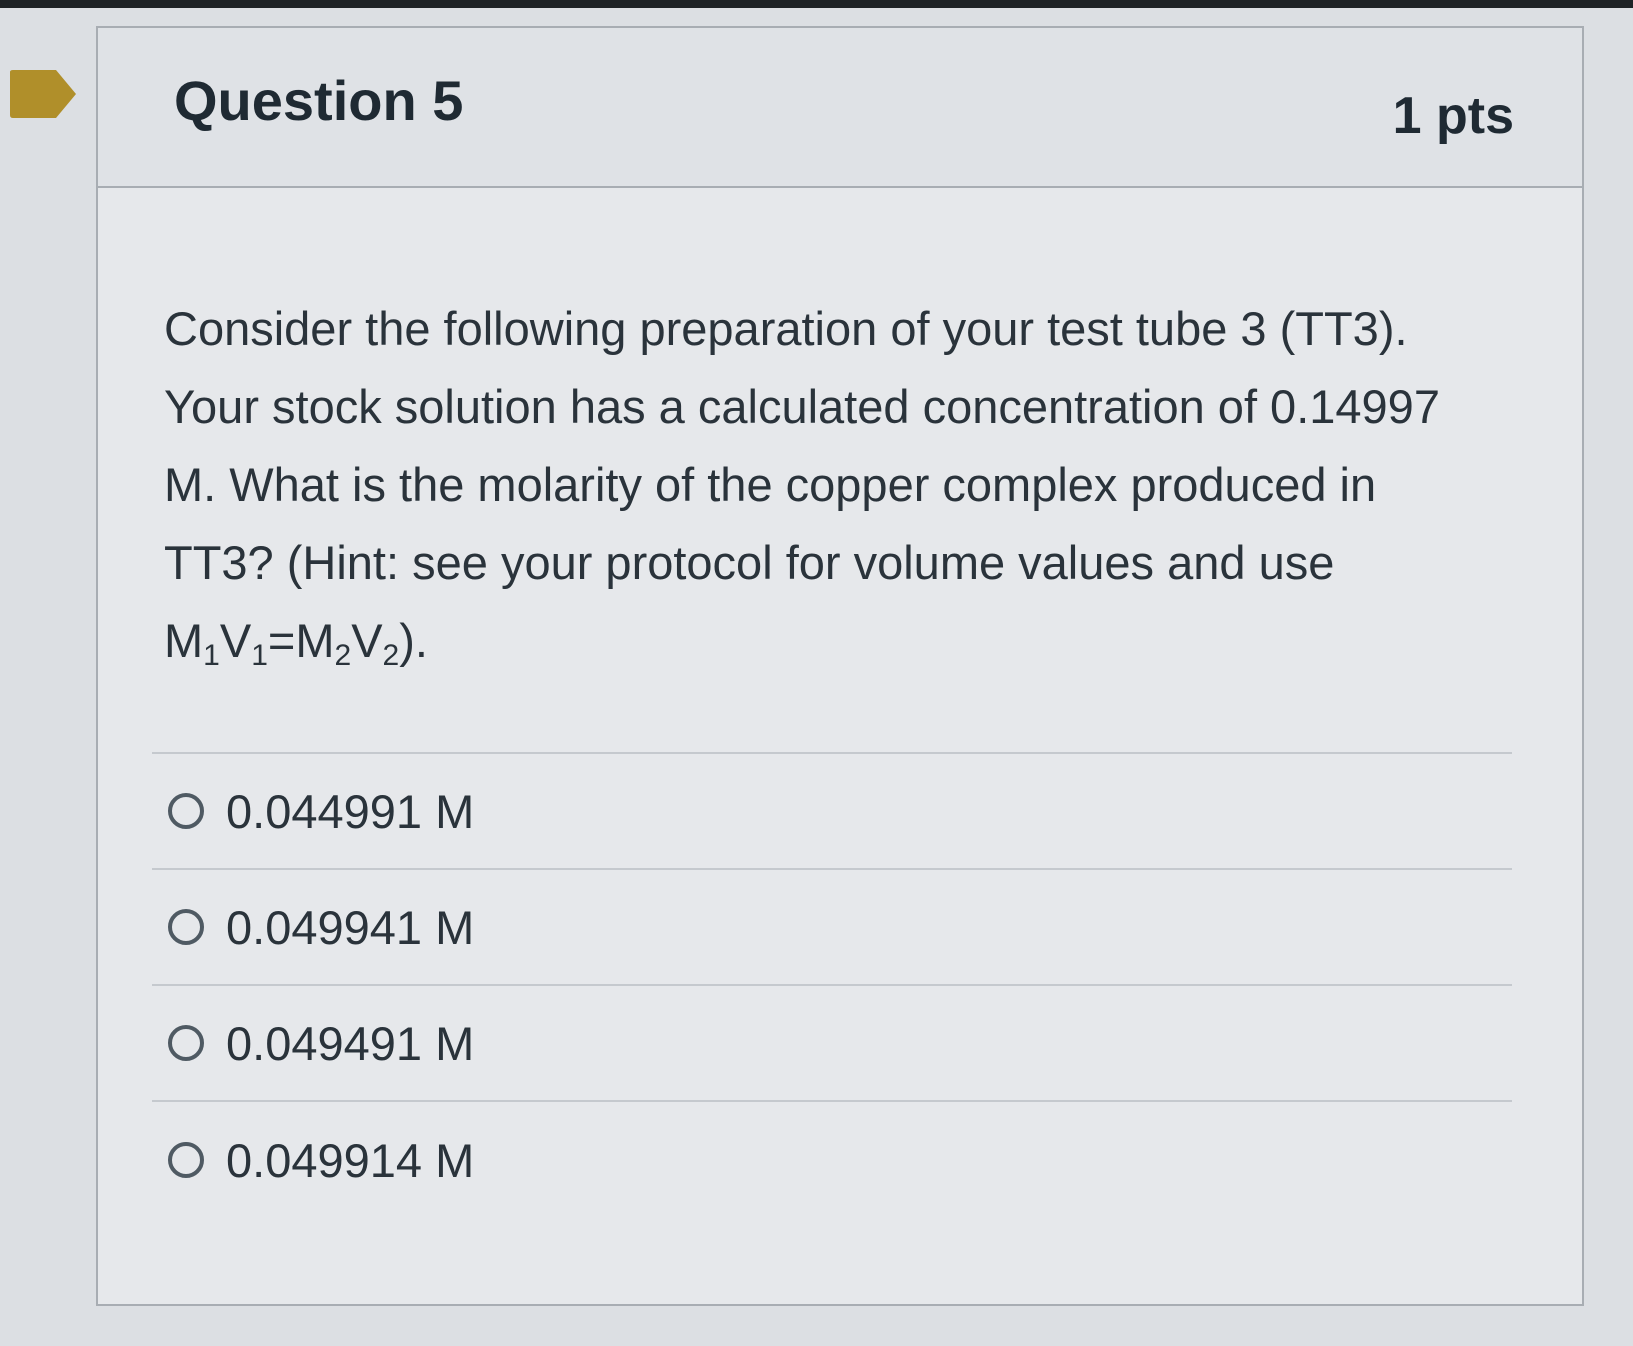 This screenshot has height=1346, width=1633. I want to click on formula-v1: V, so click(235, 640).